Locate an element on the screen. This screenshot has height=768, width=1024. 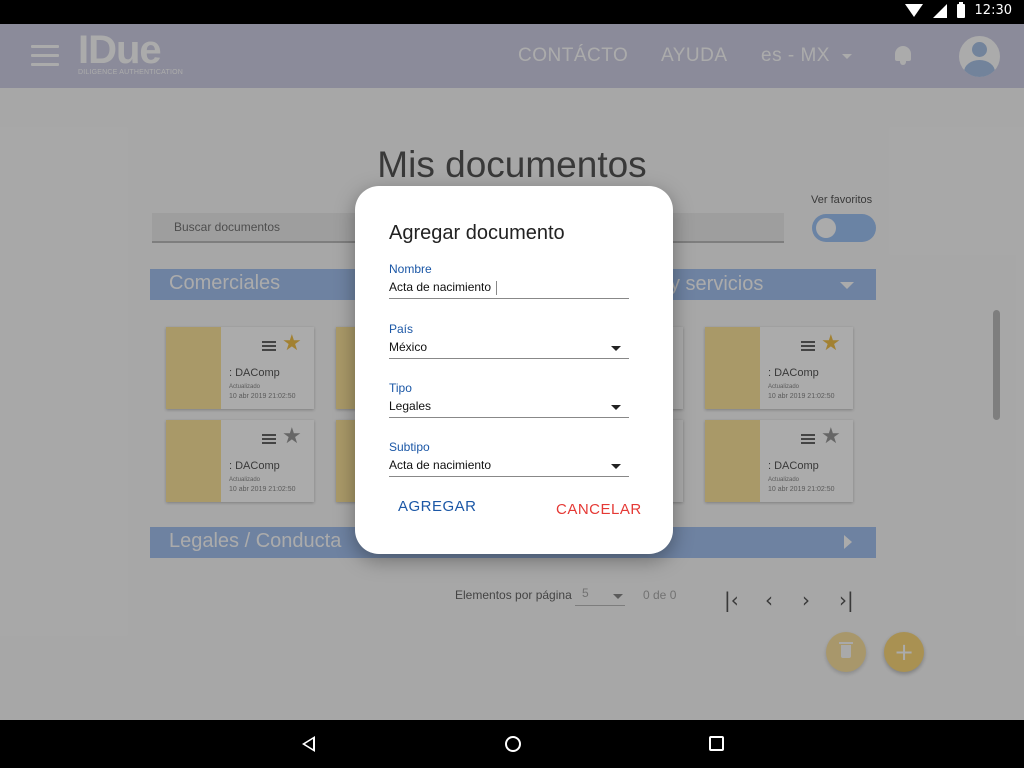
pais-field: País México is located at coordinates (509, 340).